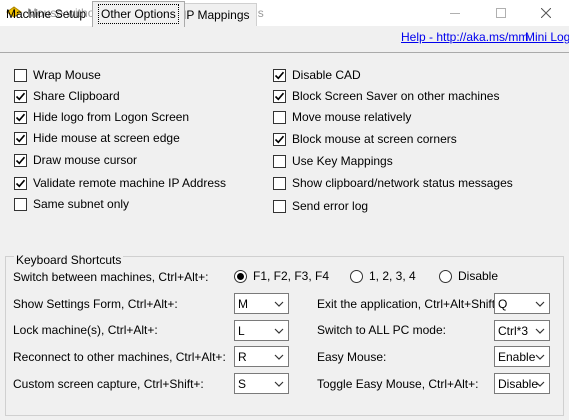 Image resolution: width=569 pixels, height=420 pixels. What do you see at coordinates (46, 15) in the screenshot?
I see `tab-machine-setup: Machine Setup` at bounding box center [46, 15].